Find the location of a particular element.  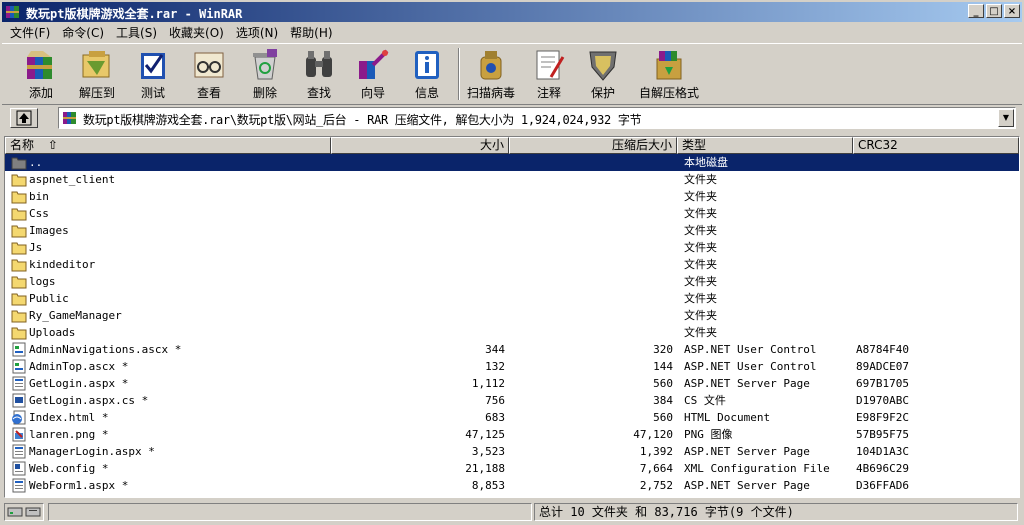

drive-icon is located at coordinates (24, 512).